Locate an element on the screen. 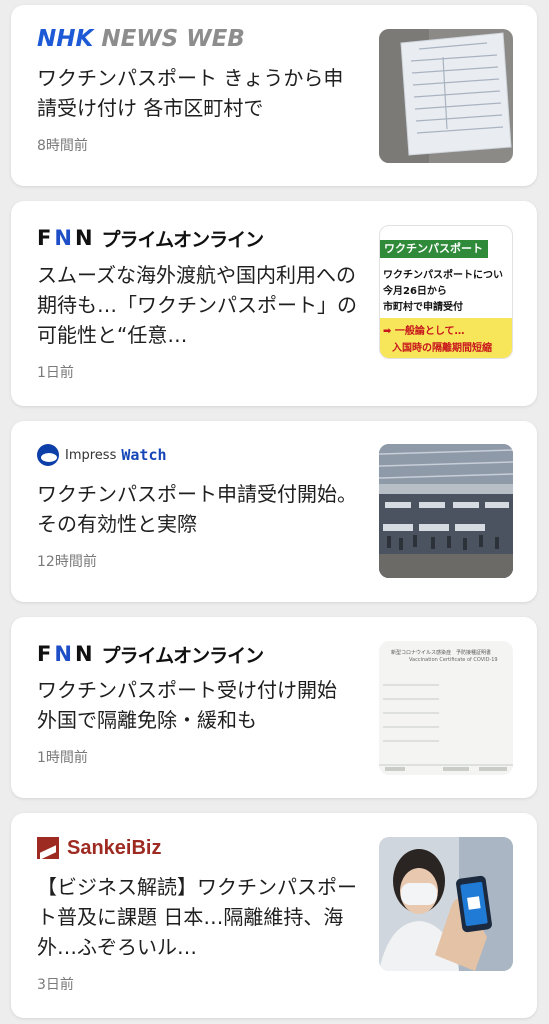  source-name: NHK is located at coordinates (65, 39).